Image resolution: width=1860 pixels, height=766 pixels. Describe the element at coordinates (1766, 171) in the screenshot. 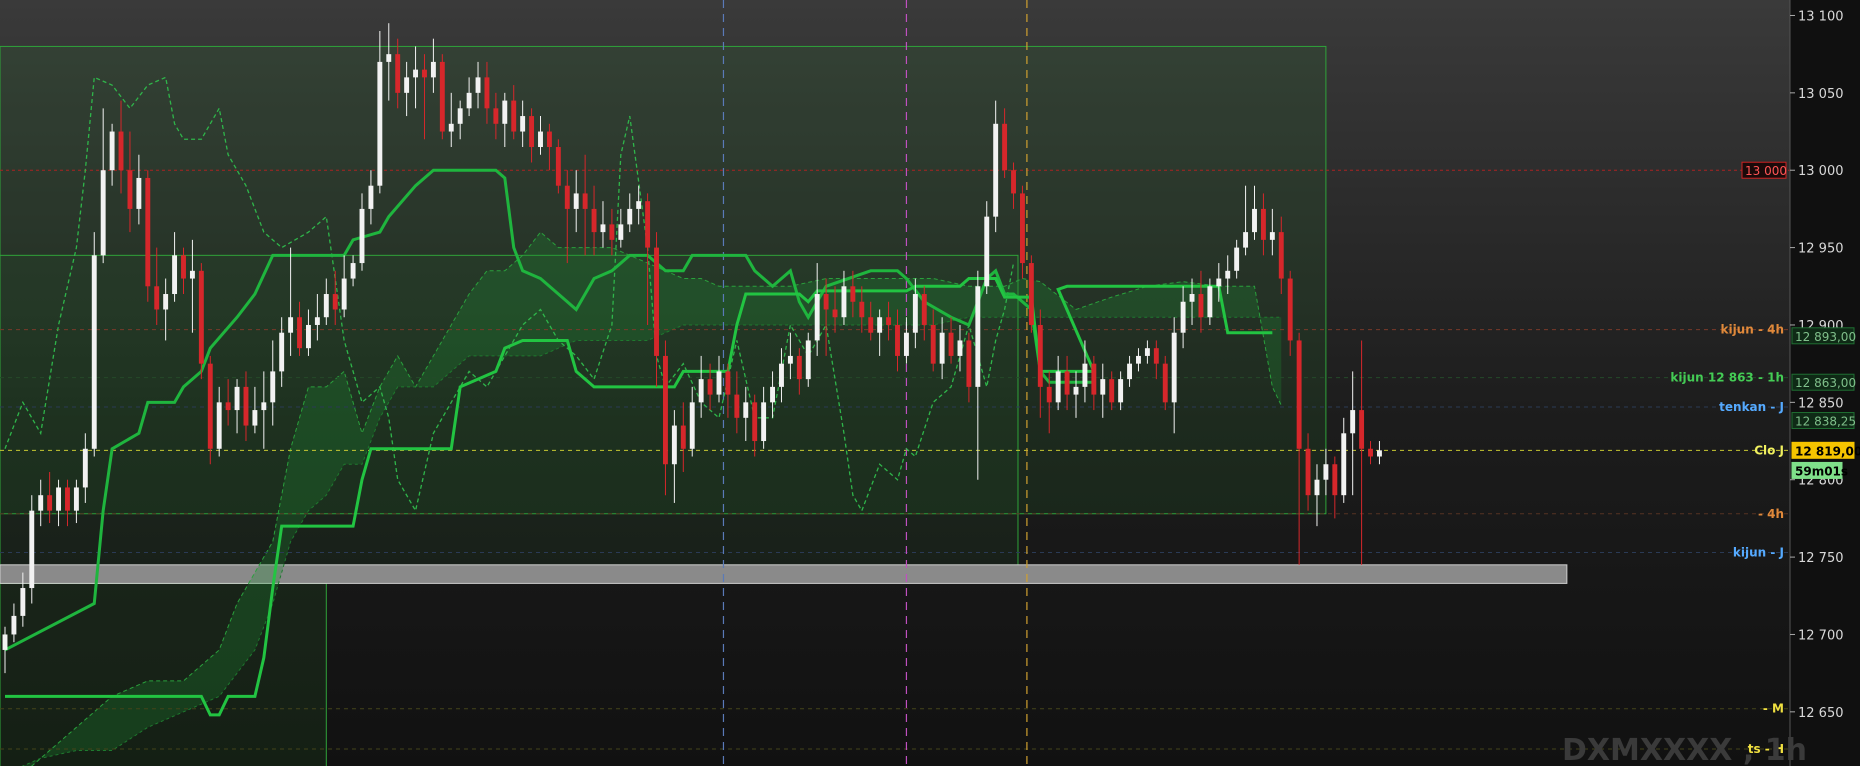

I see `price-marker-label-0: 13 000` at that location.